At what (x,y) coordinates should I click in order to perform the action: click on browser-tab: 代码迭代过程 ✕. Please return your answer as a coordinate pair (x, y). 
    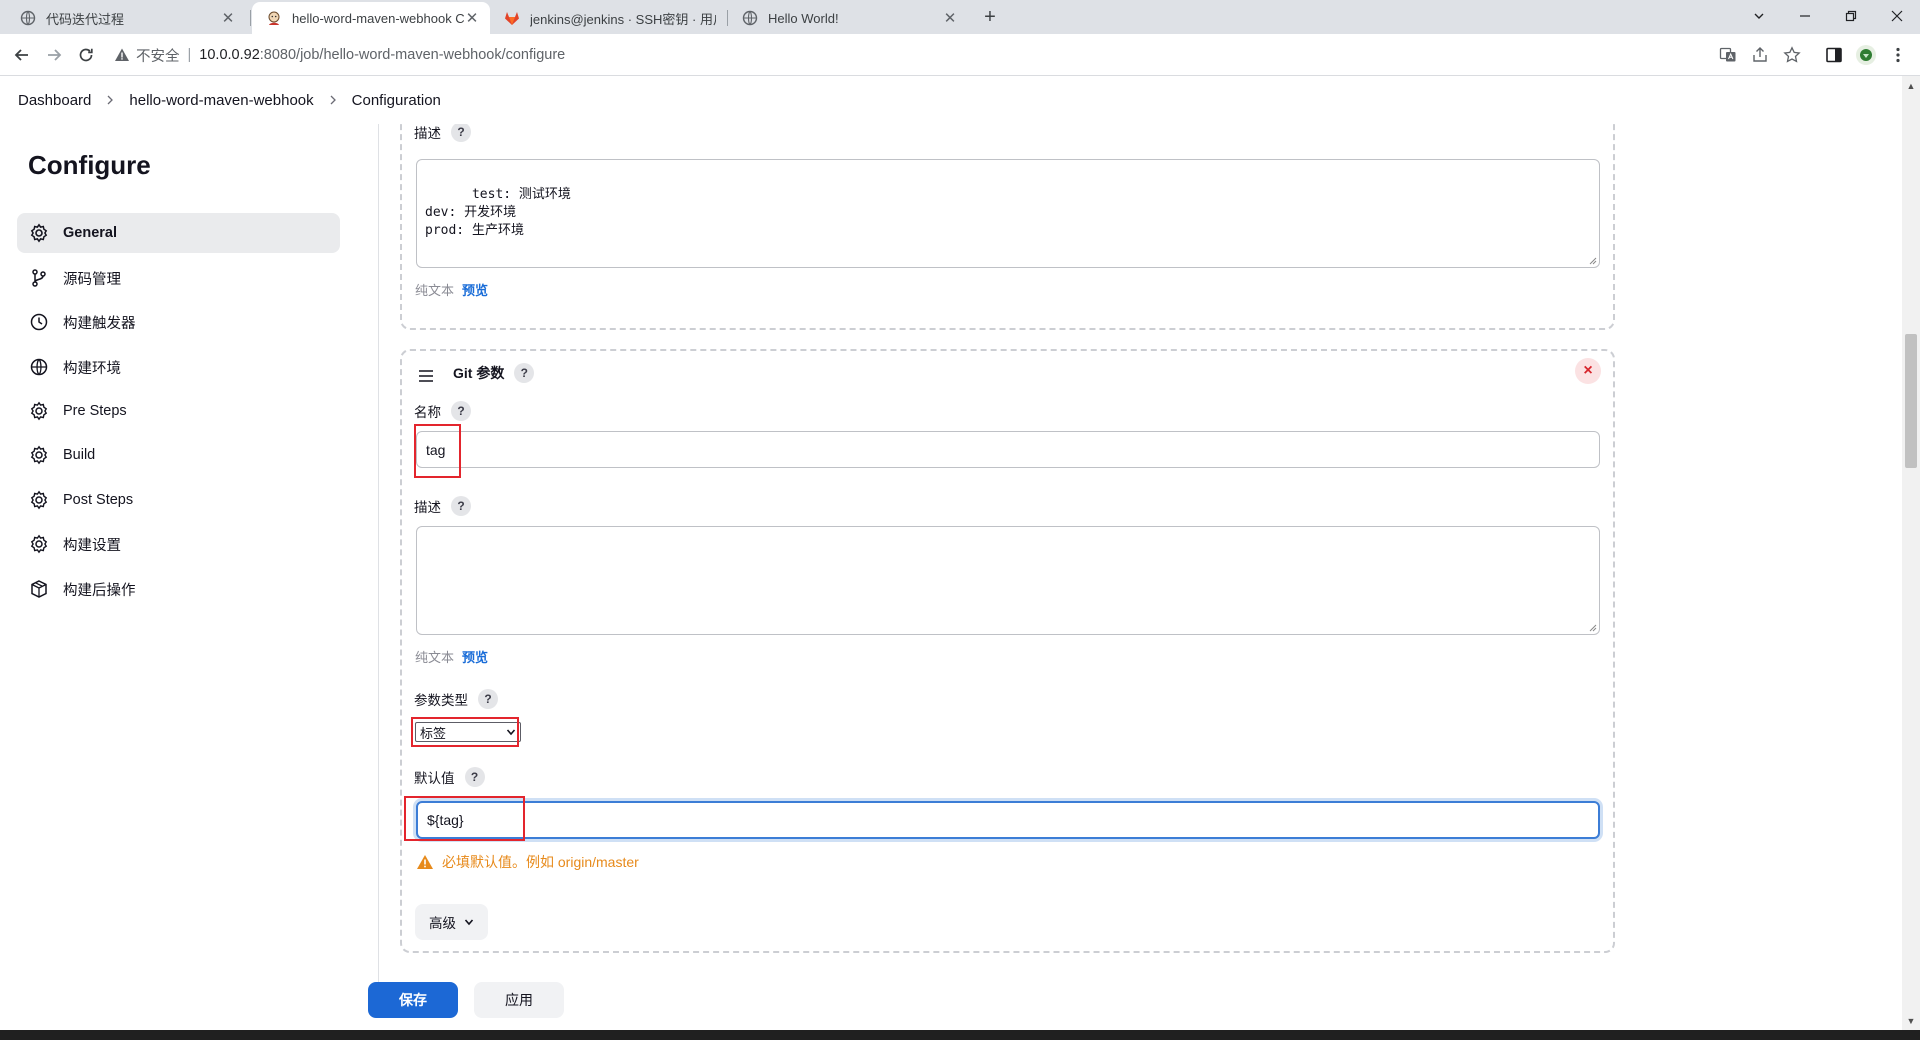
    Looking at the image, I should click on (126, 18).